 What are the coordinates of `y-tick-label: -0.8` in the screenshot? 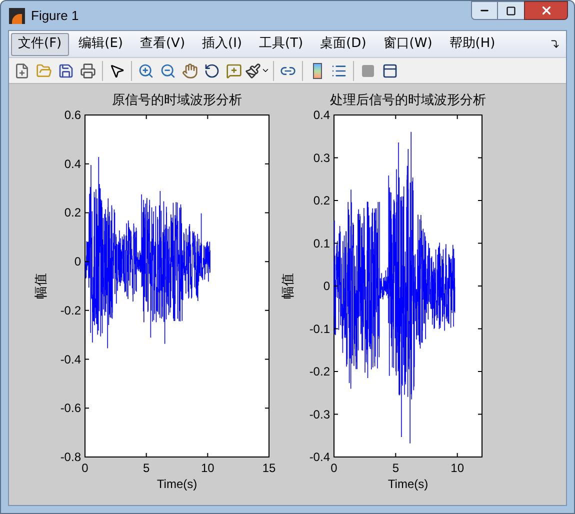 It's located at (70, 457).